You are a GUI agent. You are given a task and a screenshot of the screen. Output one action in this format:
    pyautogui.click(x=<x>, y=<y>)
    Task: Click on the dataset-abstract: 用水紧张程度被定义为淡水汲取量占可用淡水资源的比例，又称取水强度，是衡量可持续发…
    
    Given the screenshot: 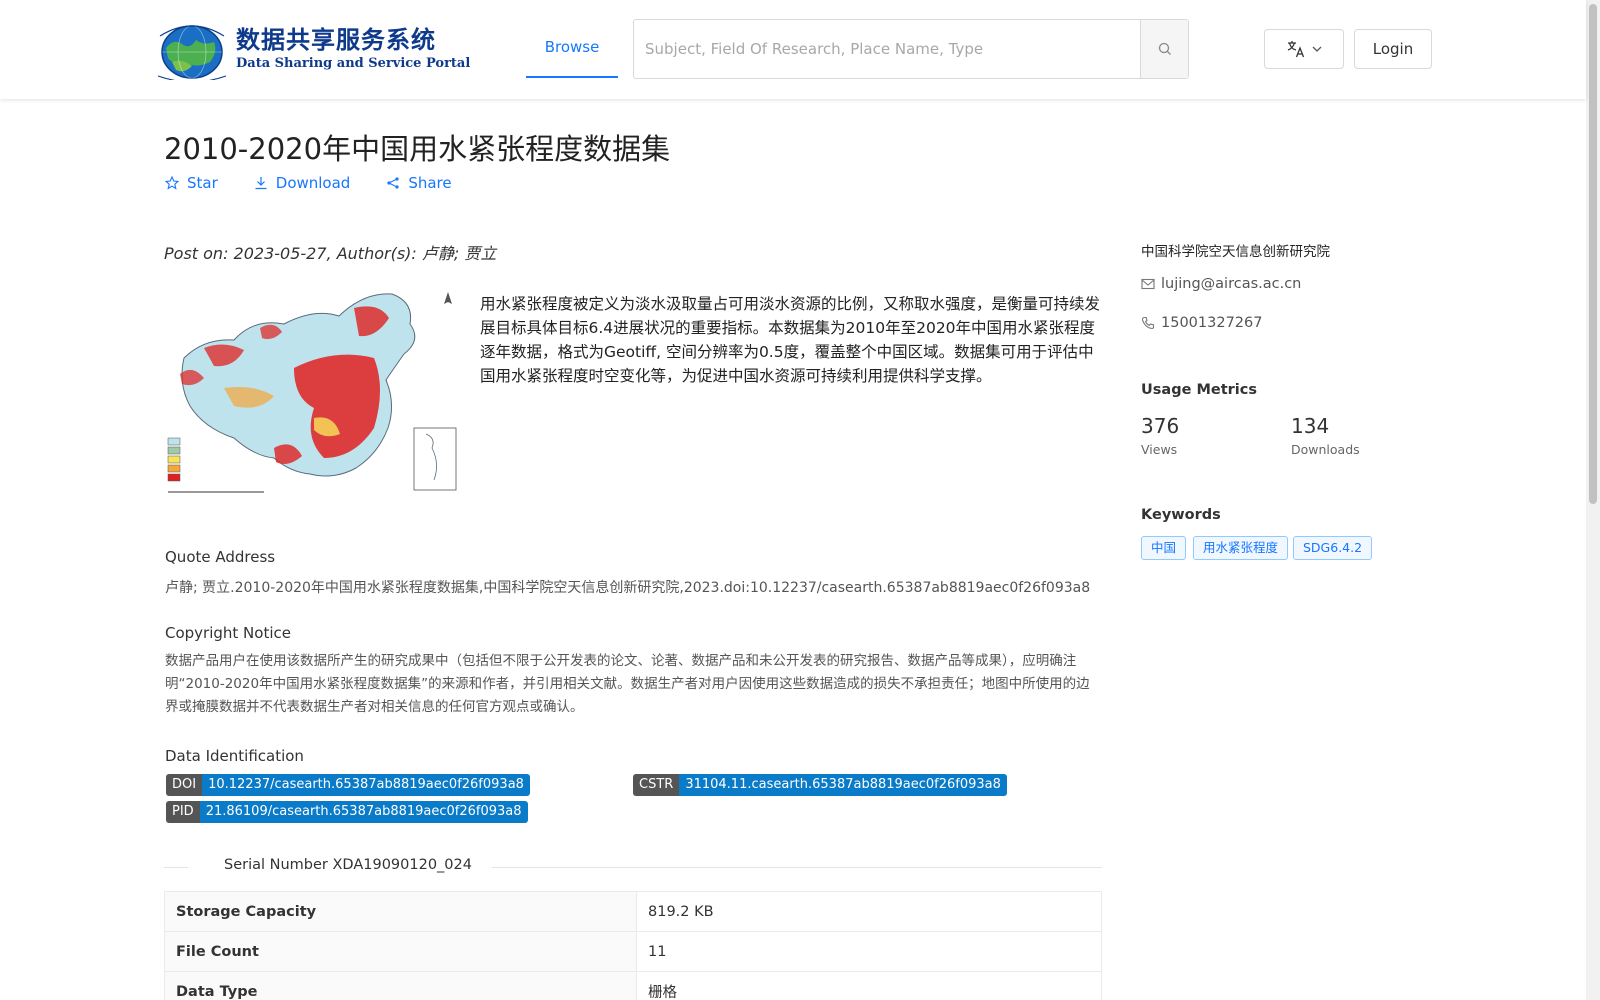 What is the action you would take?
    pyautogui.click(x=790, y=340)
    